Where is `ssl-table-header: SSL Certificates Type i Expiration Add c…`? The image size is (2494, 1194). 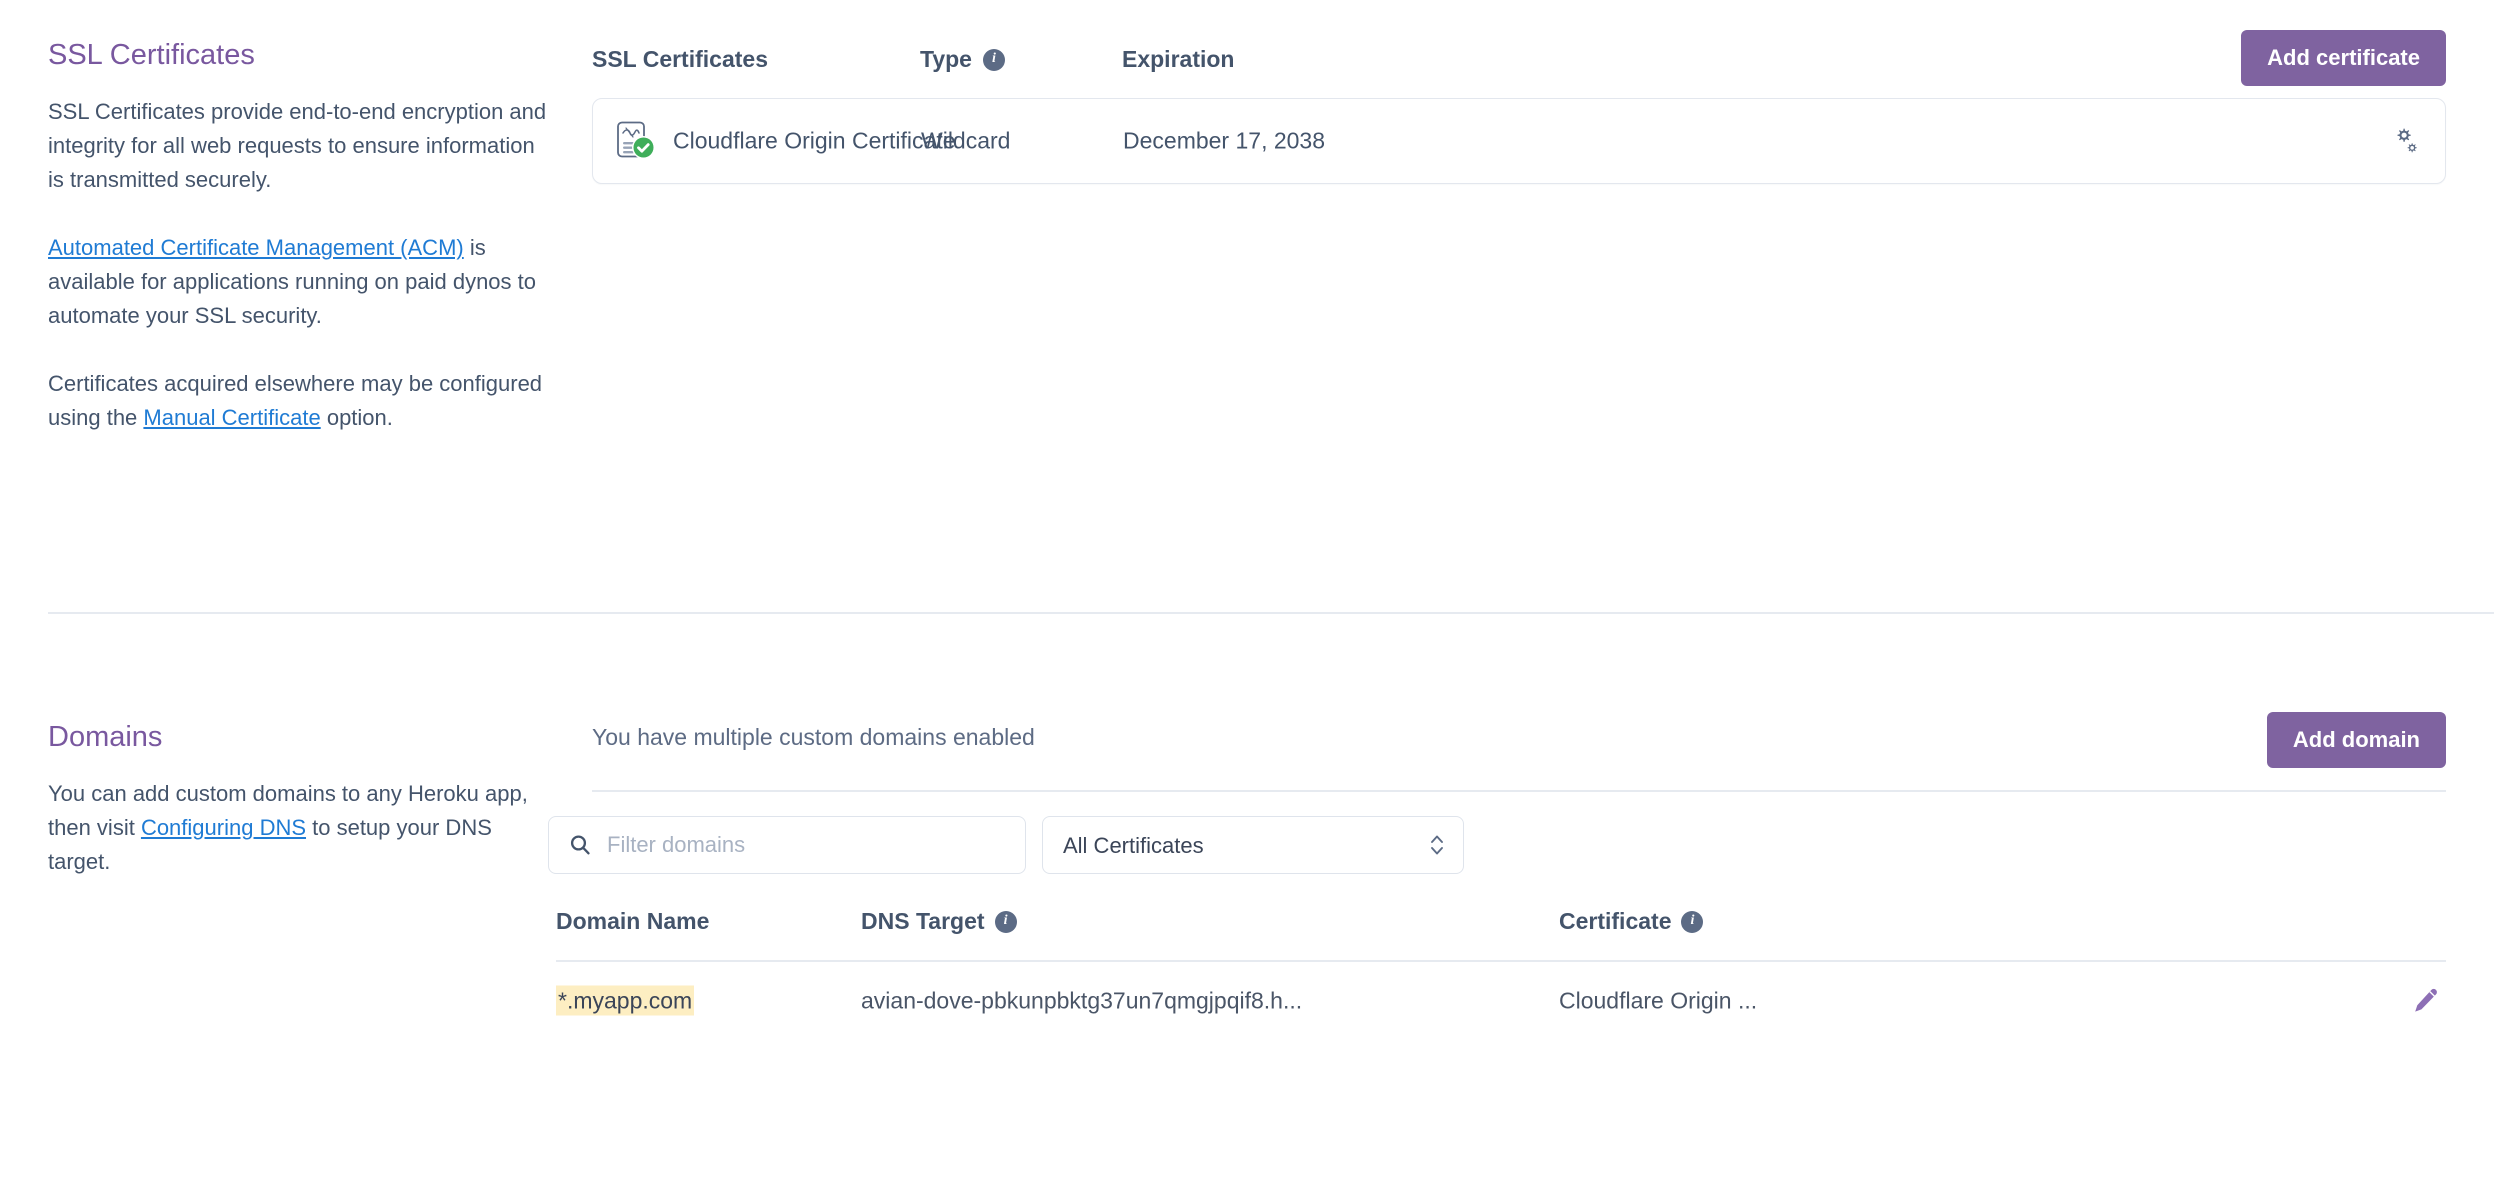 ssl-table-header: SSL Certificates Type i Expiration Add c… is located at coordinates (1519, 61).